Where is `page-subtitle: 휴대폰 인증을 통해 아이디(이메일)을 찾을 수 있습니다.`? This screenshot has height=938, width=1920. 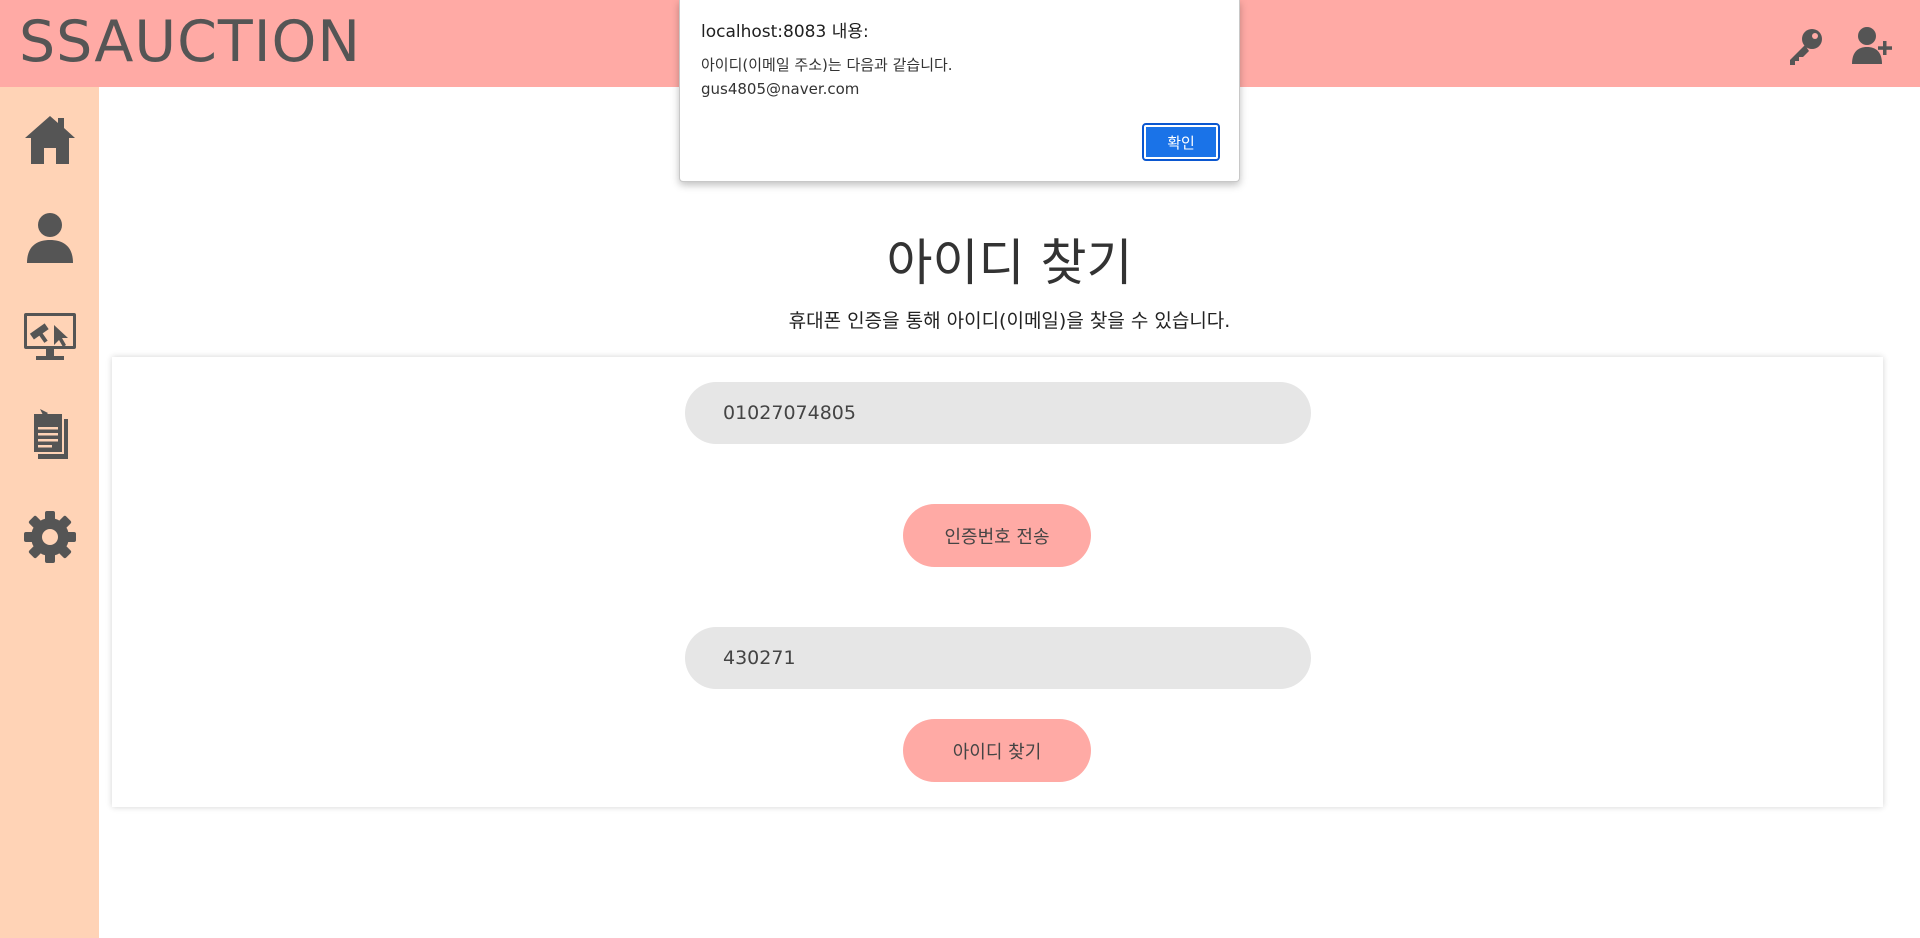 page-subtitle: 휴대폰 인증을 통해 아이디(이메일)을 찾을 수 있습니다. is located at coordinates (1009, 321).